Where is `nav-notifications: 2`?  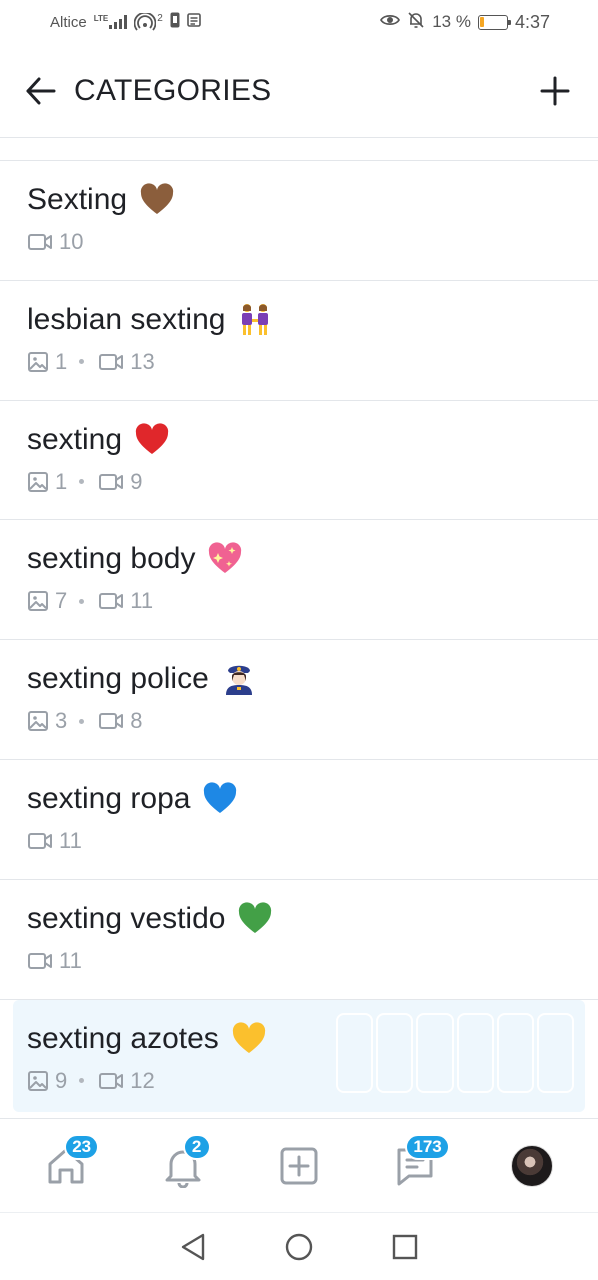 nav-notifications: 2 is located at coordinates (183, 1165).